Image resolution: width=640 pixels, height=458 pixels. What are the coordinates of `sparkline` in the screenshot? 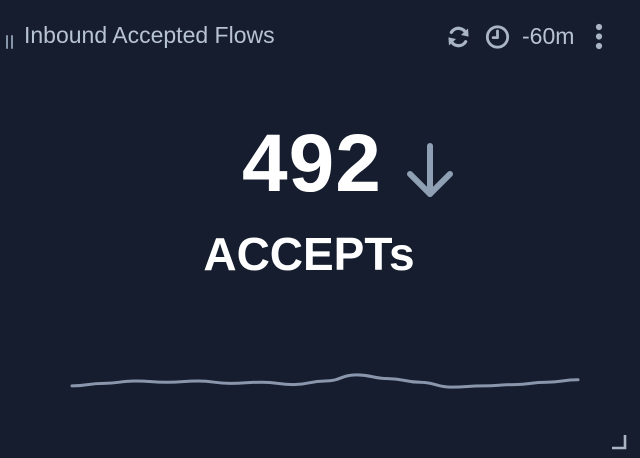 It's located at (325, 381).